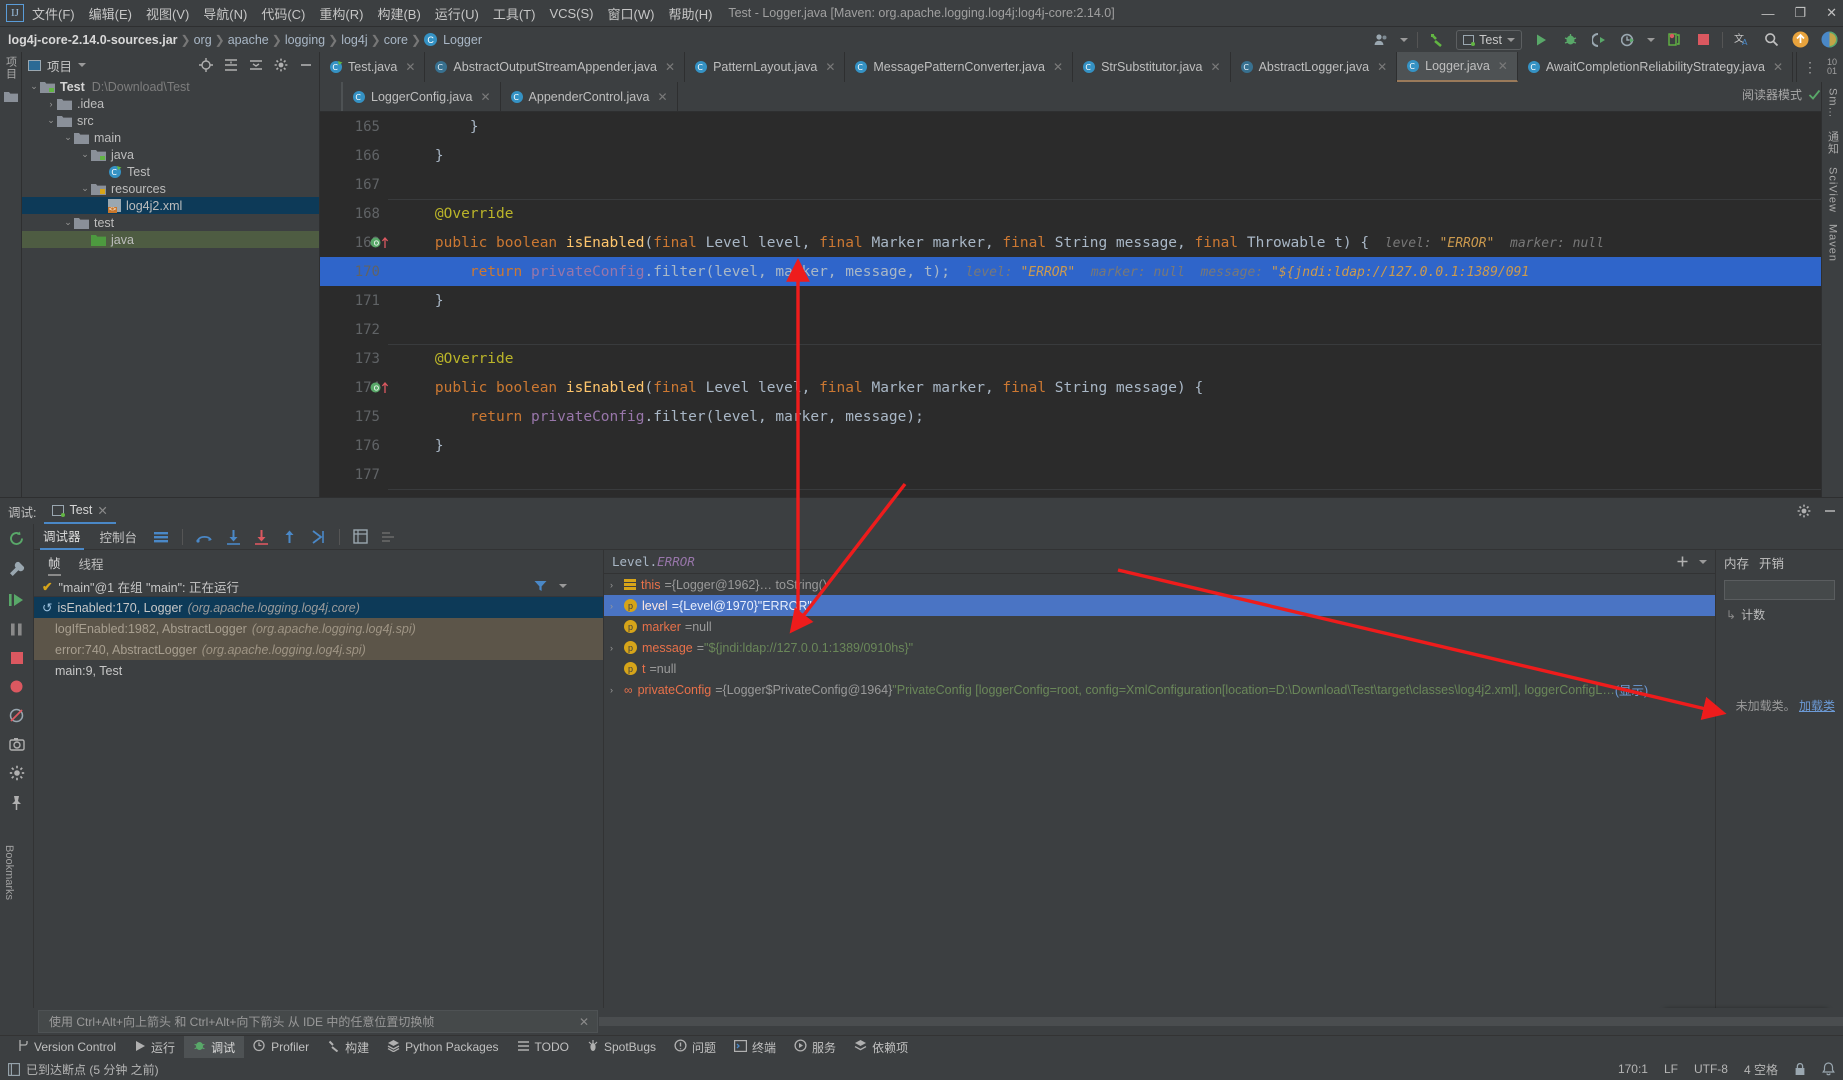 Image resolution: width=1843 pixels, height=1080 pixels. Describe the element at coordinates (815, 1047) in the screenshot. I see `tool-window-button: 服务` at that location.